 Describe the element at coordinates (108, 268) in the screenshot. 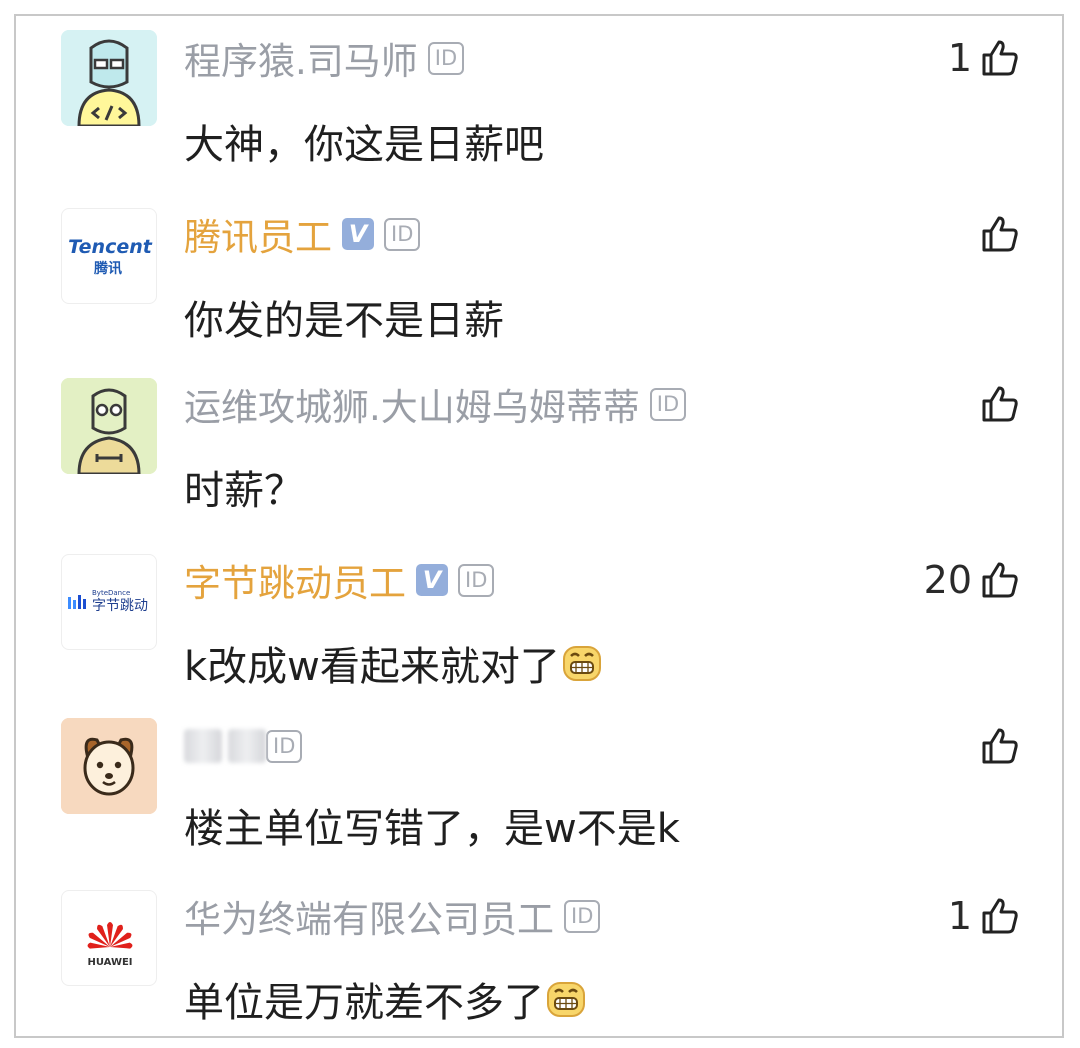

I see `svg-text: 腾讯` at that location.